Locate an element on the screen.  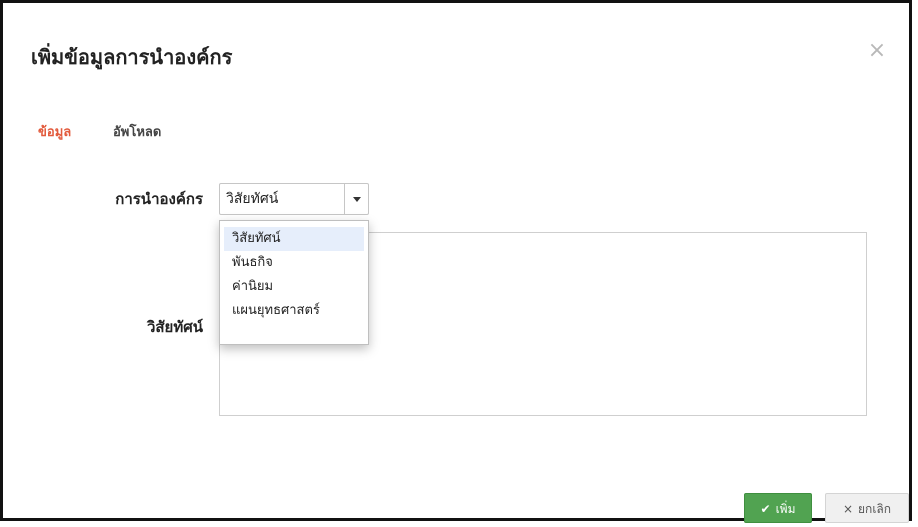
org-type-select-value: วิสัยทัศน์ is located at coordinates (252, 199).